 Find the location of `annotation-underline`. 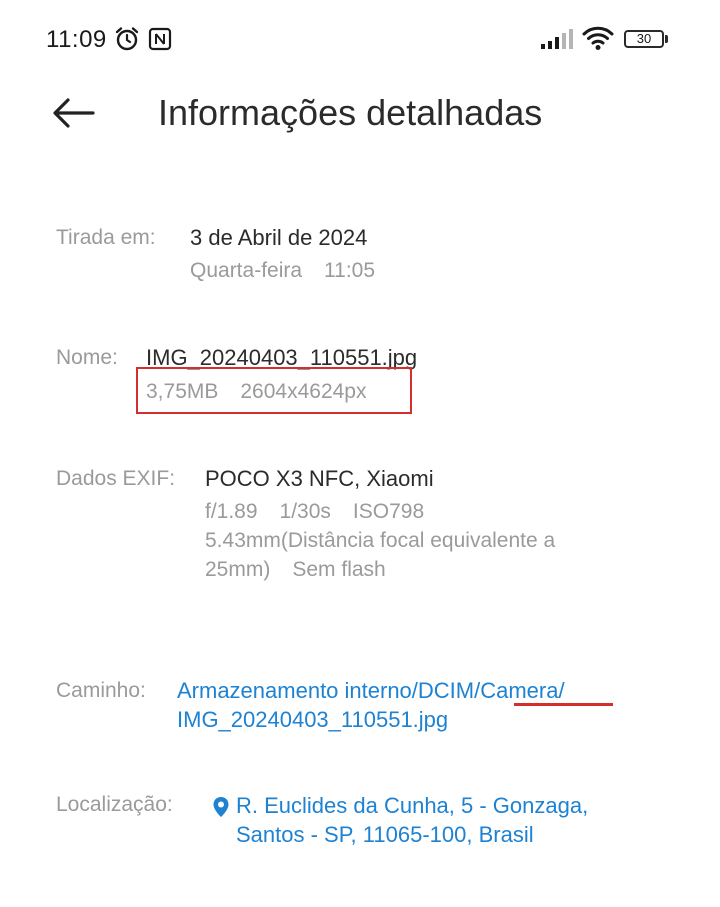

annotation-underline is located at coordinates (563, 704).